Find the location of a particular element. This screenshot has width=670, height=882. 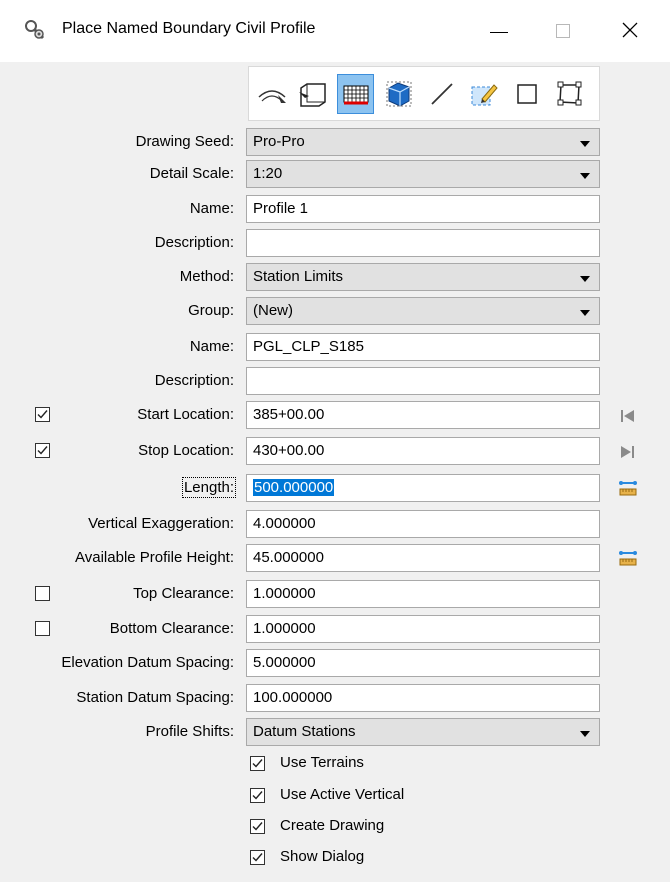

use-terrains-checkbox is located at coordinates (257, 763).